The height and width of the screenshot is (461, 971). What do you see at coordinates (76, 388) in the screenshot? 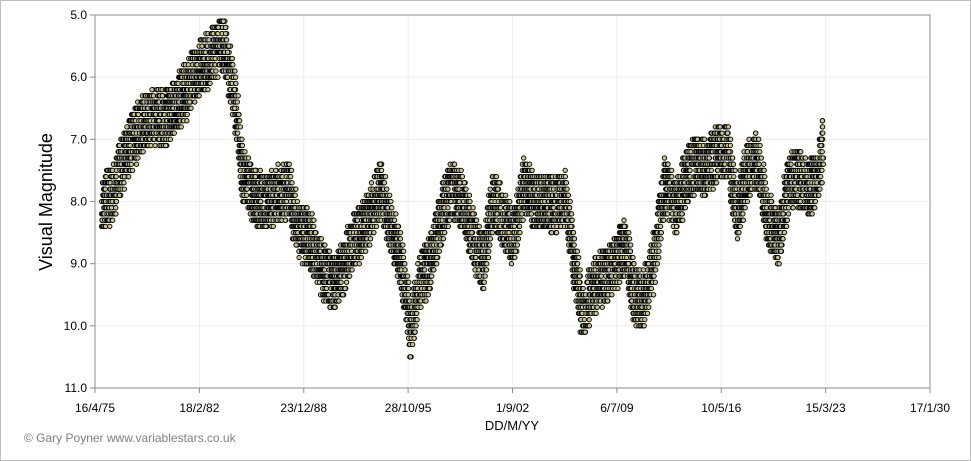
I see `y-tick-label: 11.0` at bounding box center [76, 388].